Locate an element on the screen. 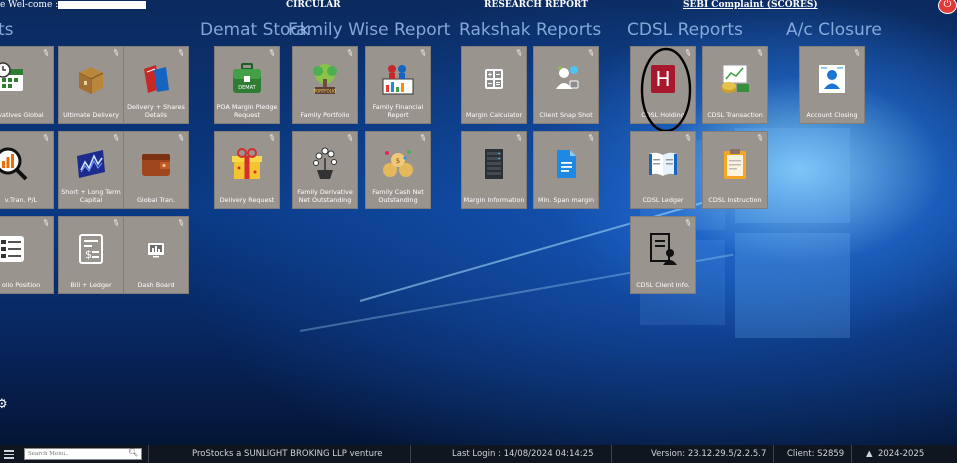 The height and width of the screenshot is (463, 957). tile-family-derivative-net-outstanding: ✎ Family Derivative Net Outstanding is located at coordinates (325, 170).